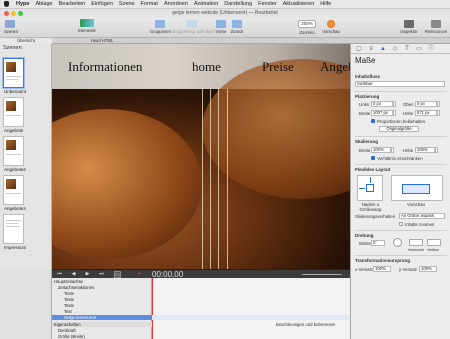 This screenshot has width=450, height=339. I want to click on height-field: 671 px, so click(426, 113).